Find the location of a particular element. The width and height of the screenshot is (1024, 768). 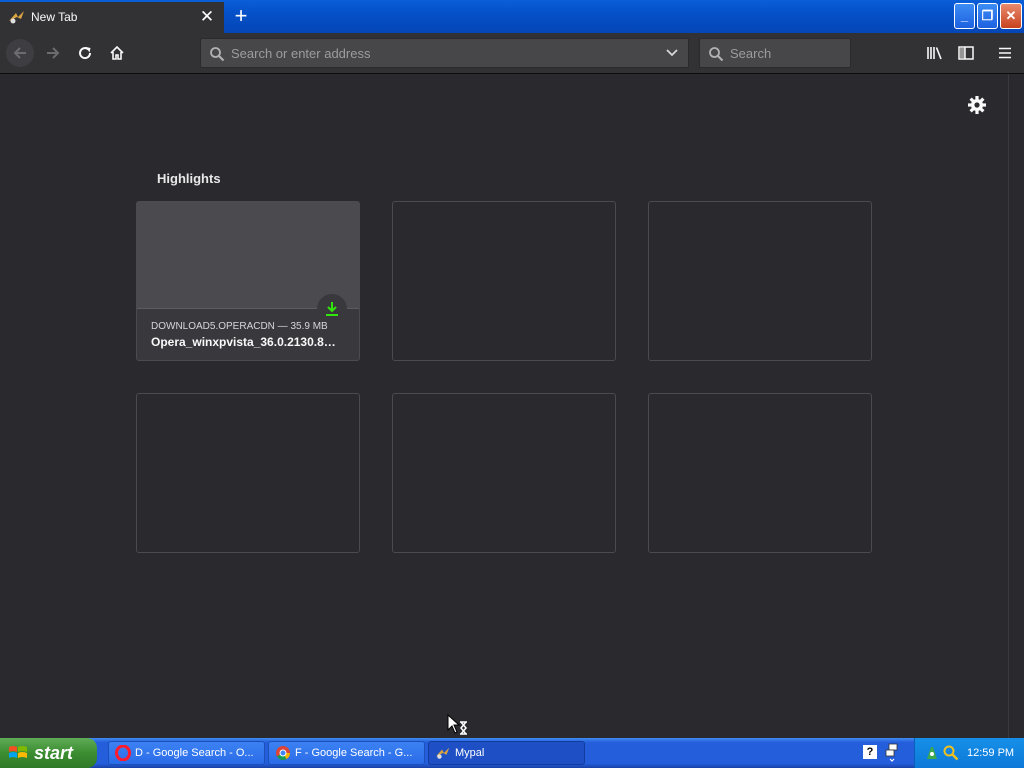

system-tray: 12:59 PM is located at coordinates (969, 753).